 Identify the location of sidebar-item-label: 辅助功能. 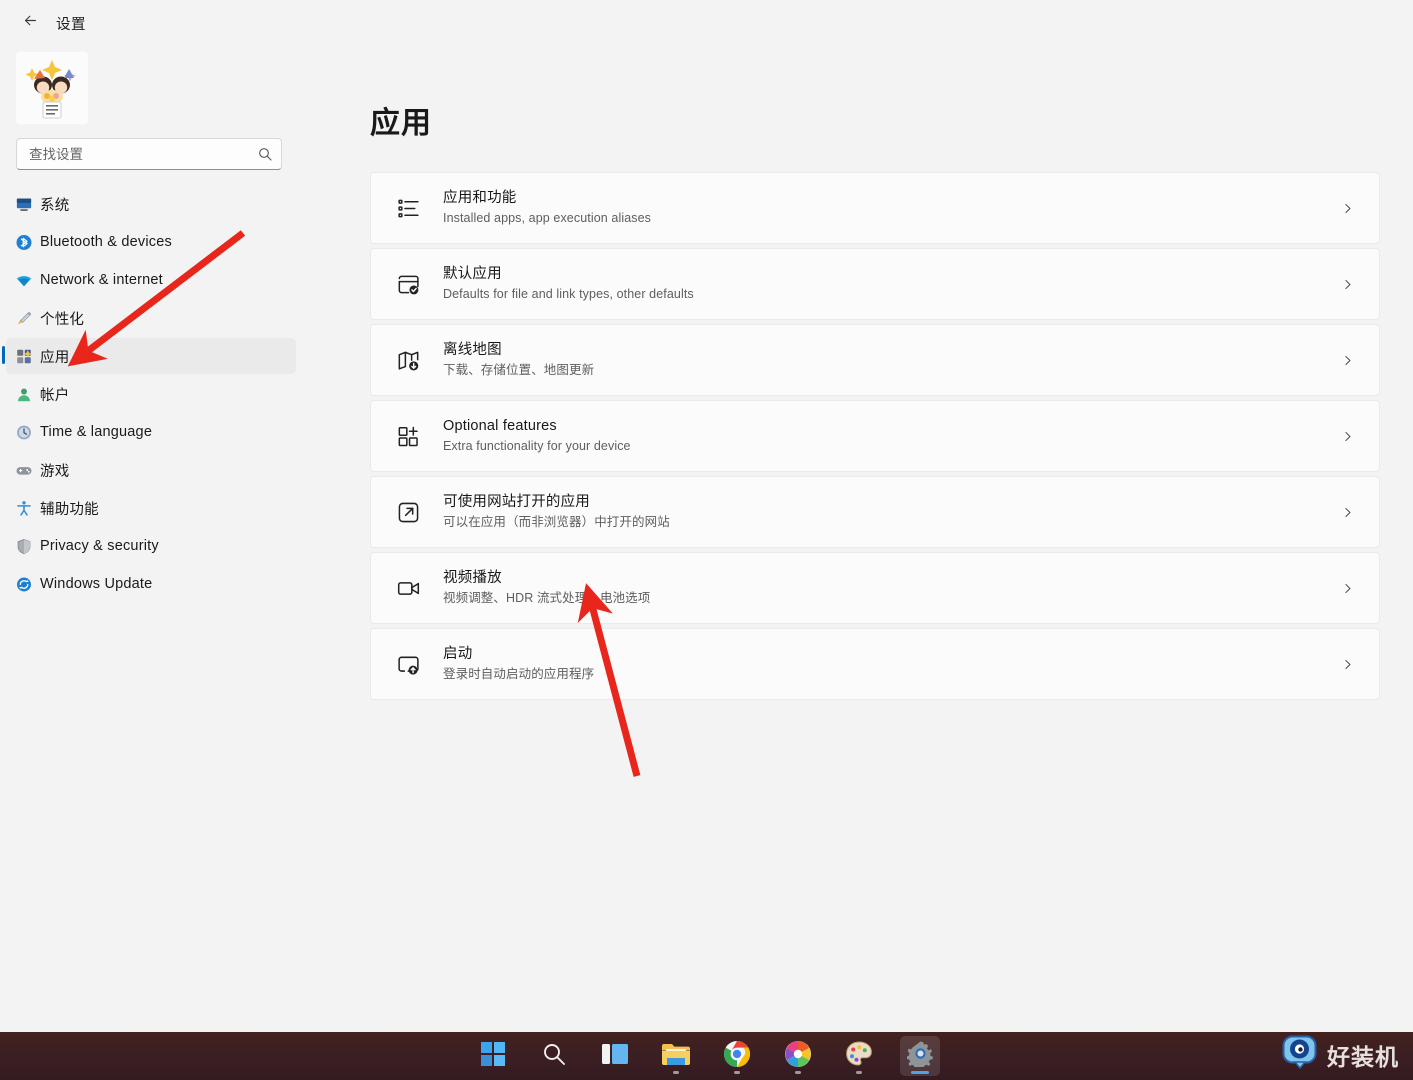
(69, 509).